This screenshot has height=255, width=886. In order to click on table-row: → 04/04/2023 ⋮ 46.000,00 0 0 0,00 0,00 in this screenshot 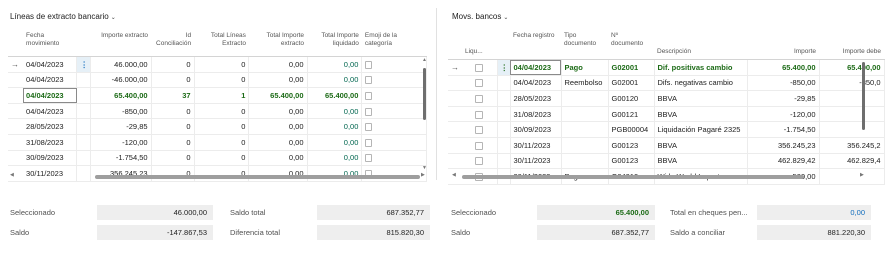, I will do `click(217, 64)`.